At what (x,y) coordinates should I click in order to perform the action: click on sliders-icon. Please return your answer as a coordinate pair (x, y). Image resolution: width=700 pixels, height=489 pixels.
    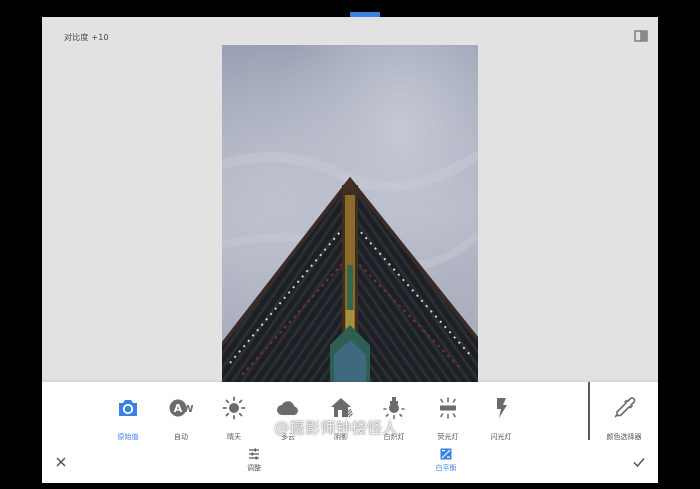
    Looking at the image, I should click on (254, 454).